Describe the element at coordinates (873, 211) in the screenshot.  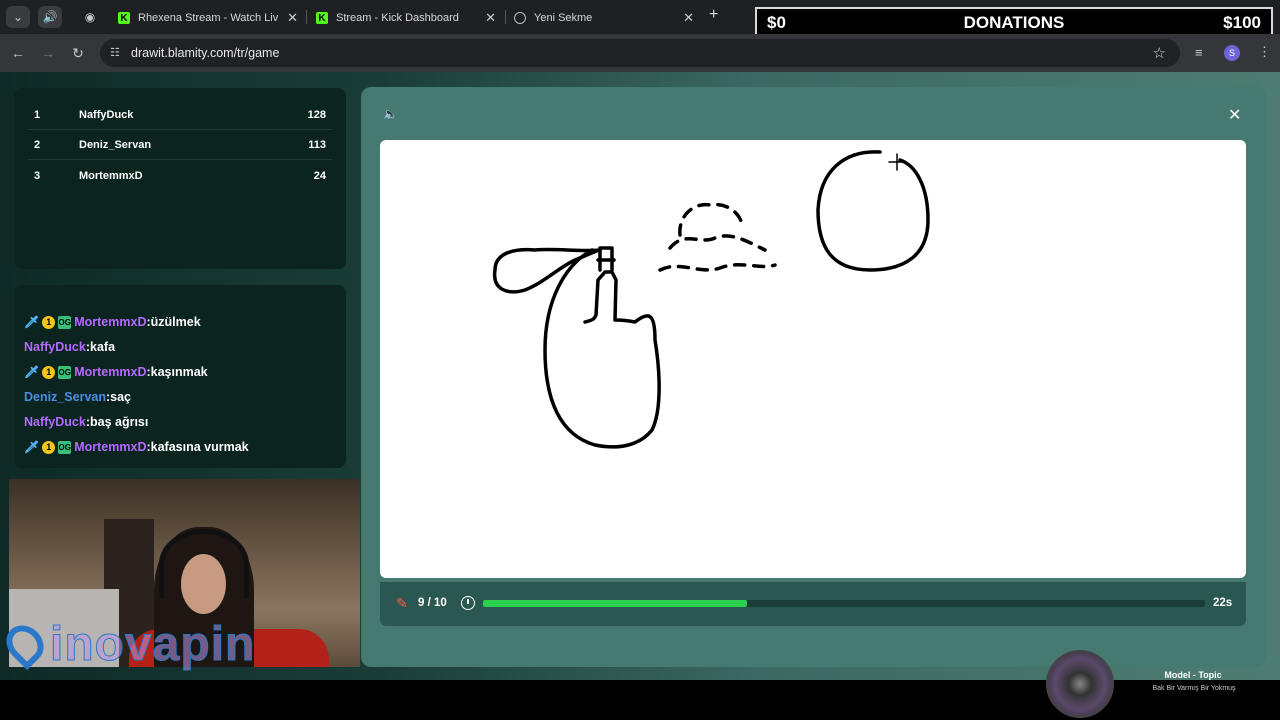
I see `head-circle-stroke` at that location.